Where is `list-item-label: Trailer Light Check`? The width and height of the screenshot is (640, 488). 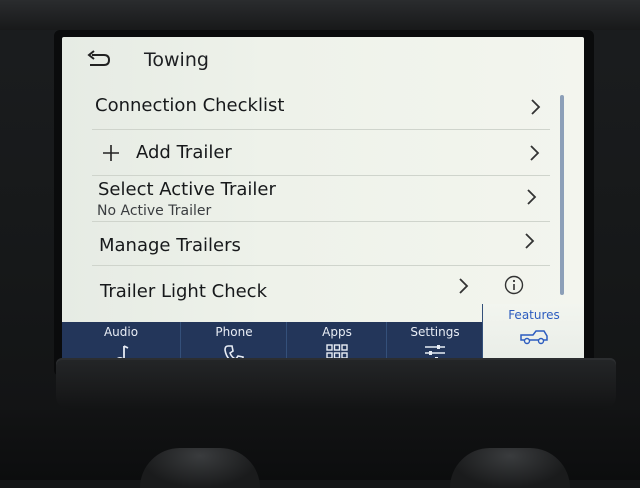 list-item-label: Trailer Light Check is located at coordinates (183, 291).